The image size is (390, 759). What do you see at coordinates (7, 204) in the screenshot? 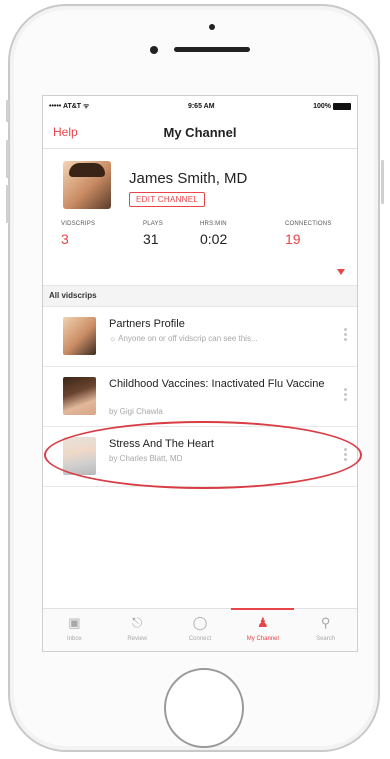
I see `volume-down-button` at bounding box center [7, 204].